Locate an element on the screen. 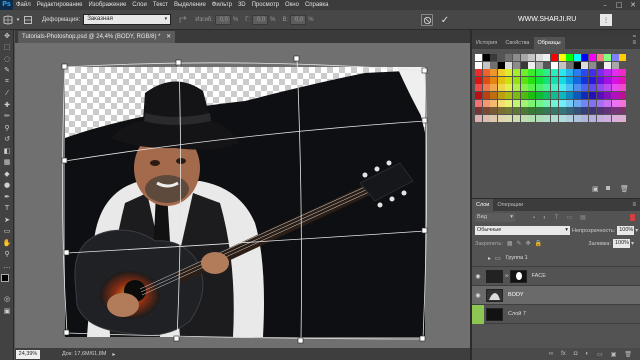  warp-orientation-icon is located at coordinates (183, 20).